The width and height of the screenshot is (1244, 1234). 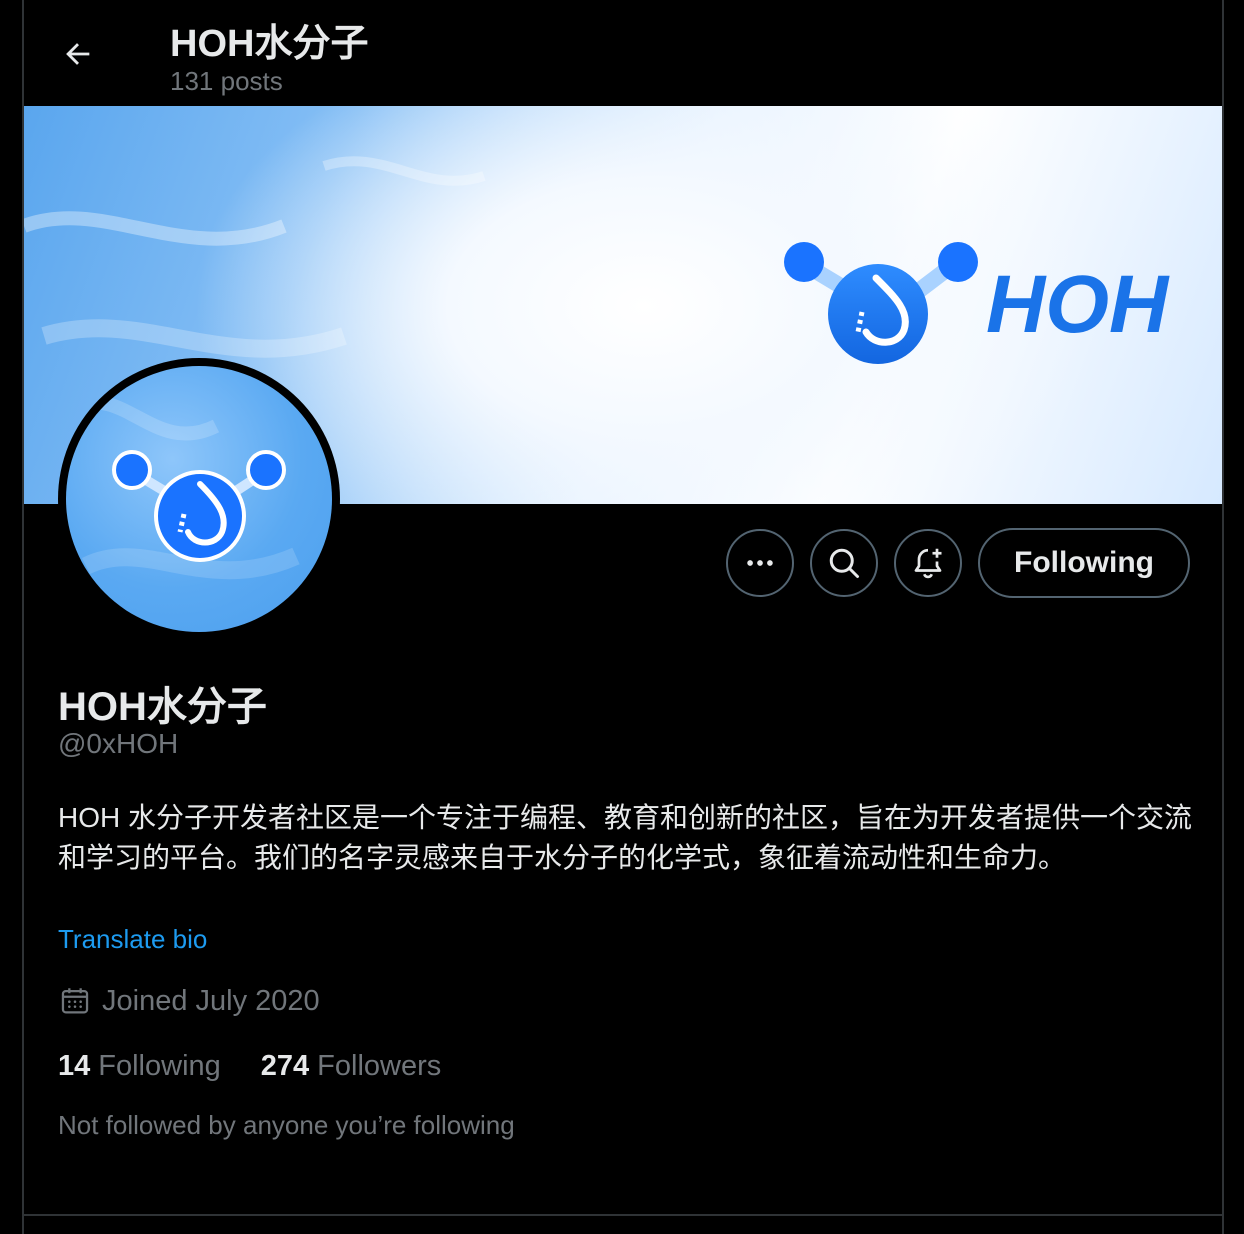 What do you see at coordinates (286, 1125) in the screenshot?
I see `not-followed-note: Not followed by anyone you’re following` at bounding box center [286, 1125].